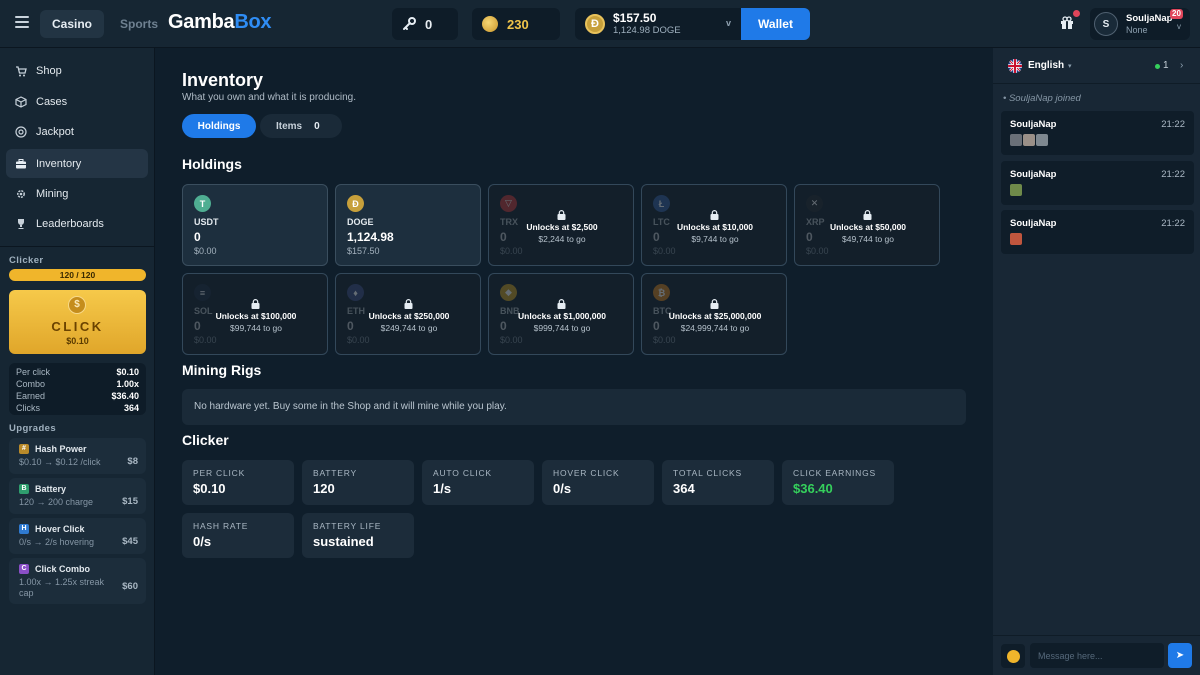 This screenshot has width=1200, height=675. What do you see at coordinates (1097, 655) in the screenshot?
I see `chat-message-input` at bounding box center [1097, 655].